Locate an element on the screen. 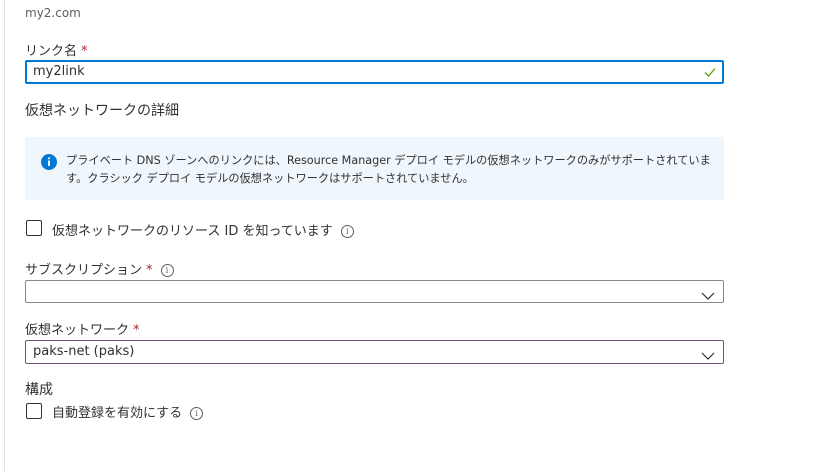  virtual-network-dropdown: paks-net (paks) is located at coordinates (374, 352).